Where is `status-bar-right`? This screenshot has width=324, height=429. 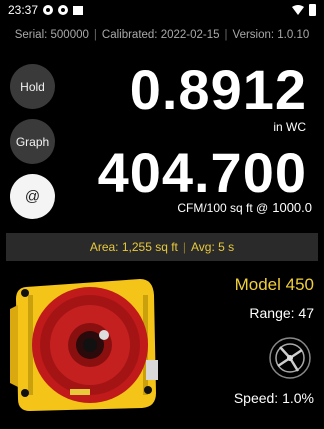
status-bar-right is located at coordinates (304, 10).